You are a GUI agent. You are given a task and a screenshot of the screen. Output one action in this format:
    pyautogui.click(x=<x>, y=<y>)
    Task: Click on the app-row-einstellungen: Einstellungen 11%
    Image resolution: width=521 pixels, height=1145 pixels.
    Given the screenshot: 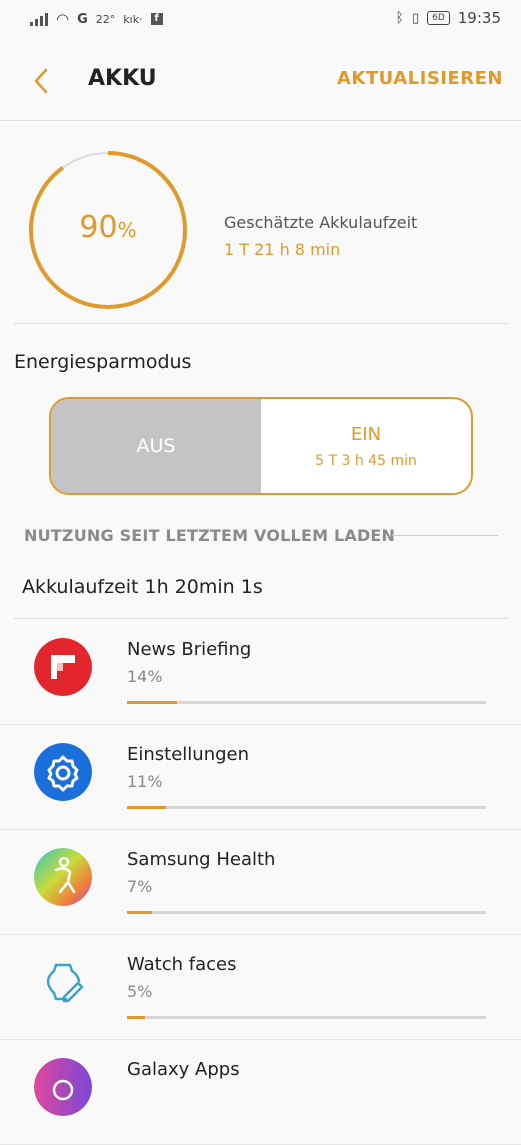 What is the action you would take?
    pyautogui.click(x=260, y=777)
    